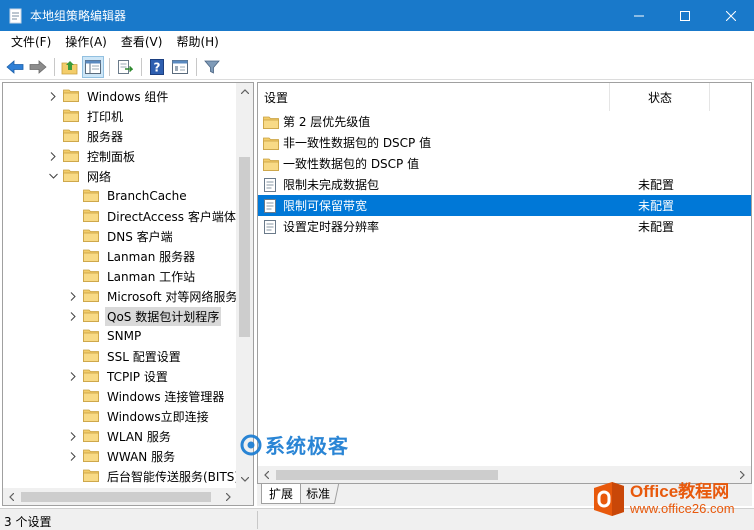 The image size is (754, 530). Describe the element at coordinates (31, 42) in the screenshot. I see `menu-file: 文件(F)` at that location.